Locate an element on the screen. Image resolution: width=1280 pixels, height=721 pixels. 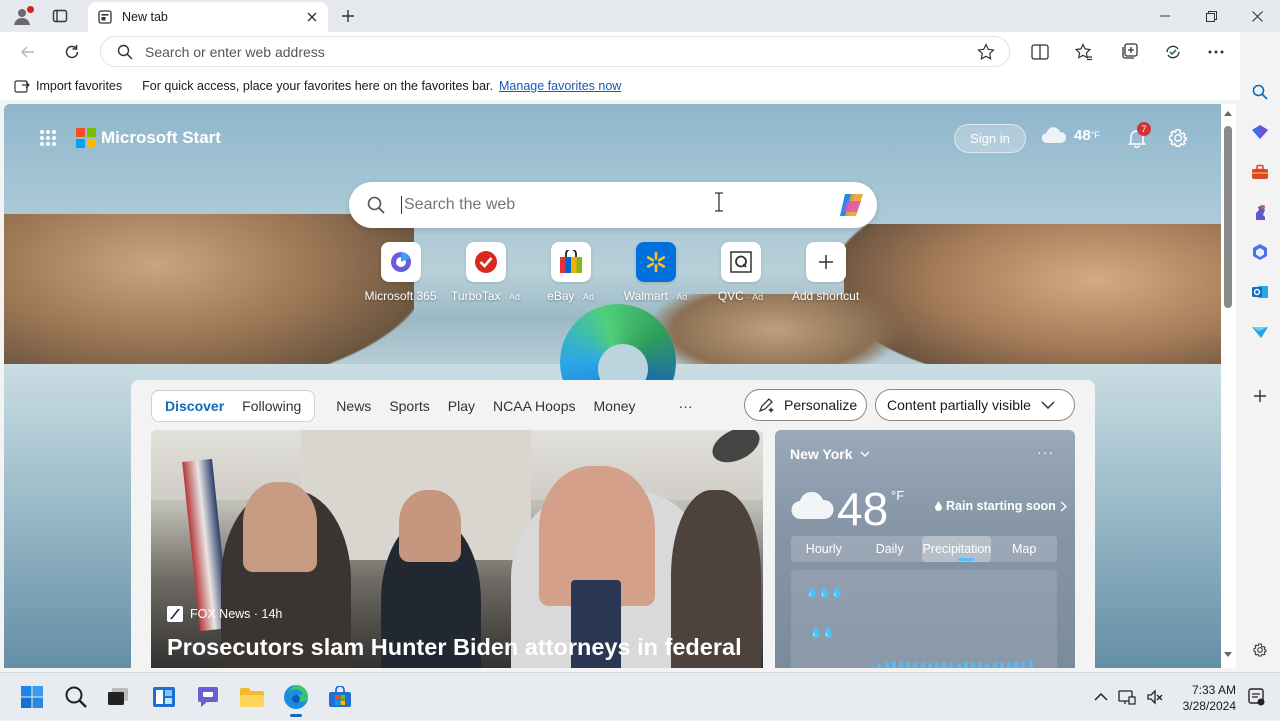
scrollbar-thumb is located at coordinates (1228, 217).